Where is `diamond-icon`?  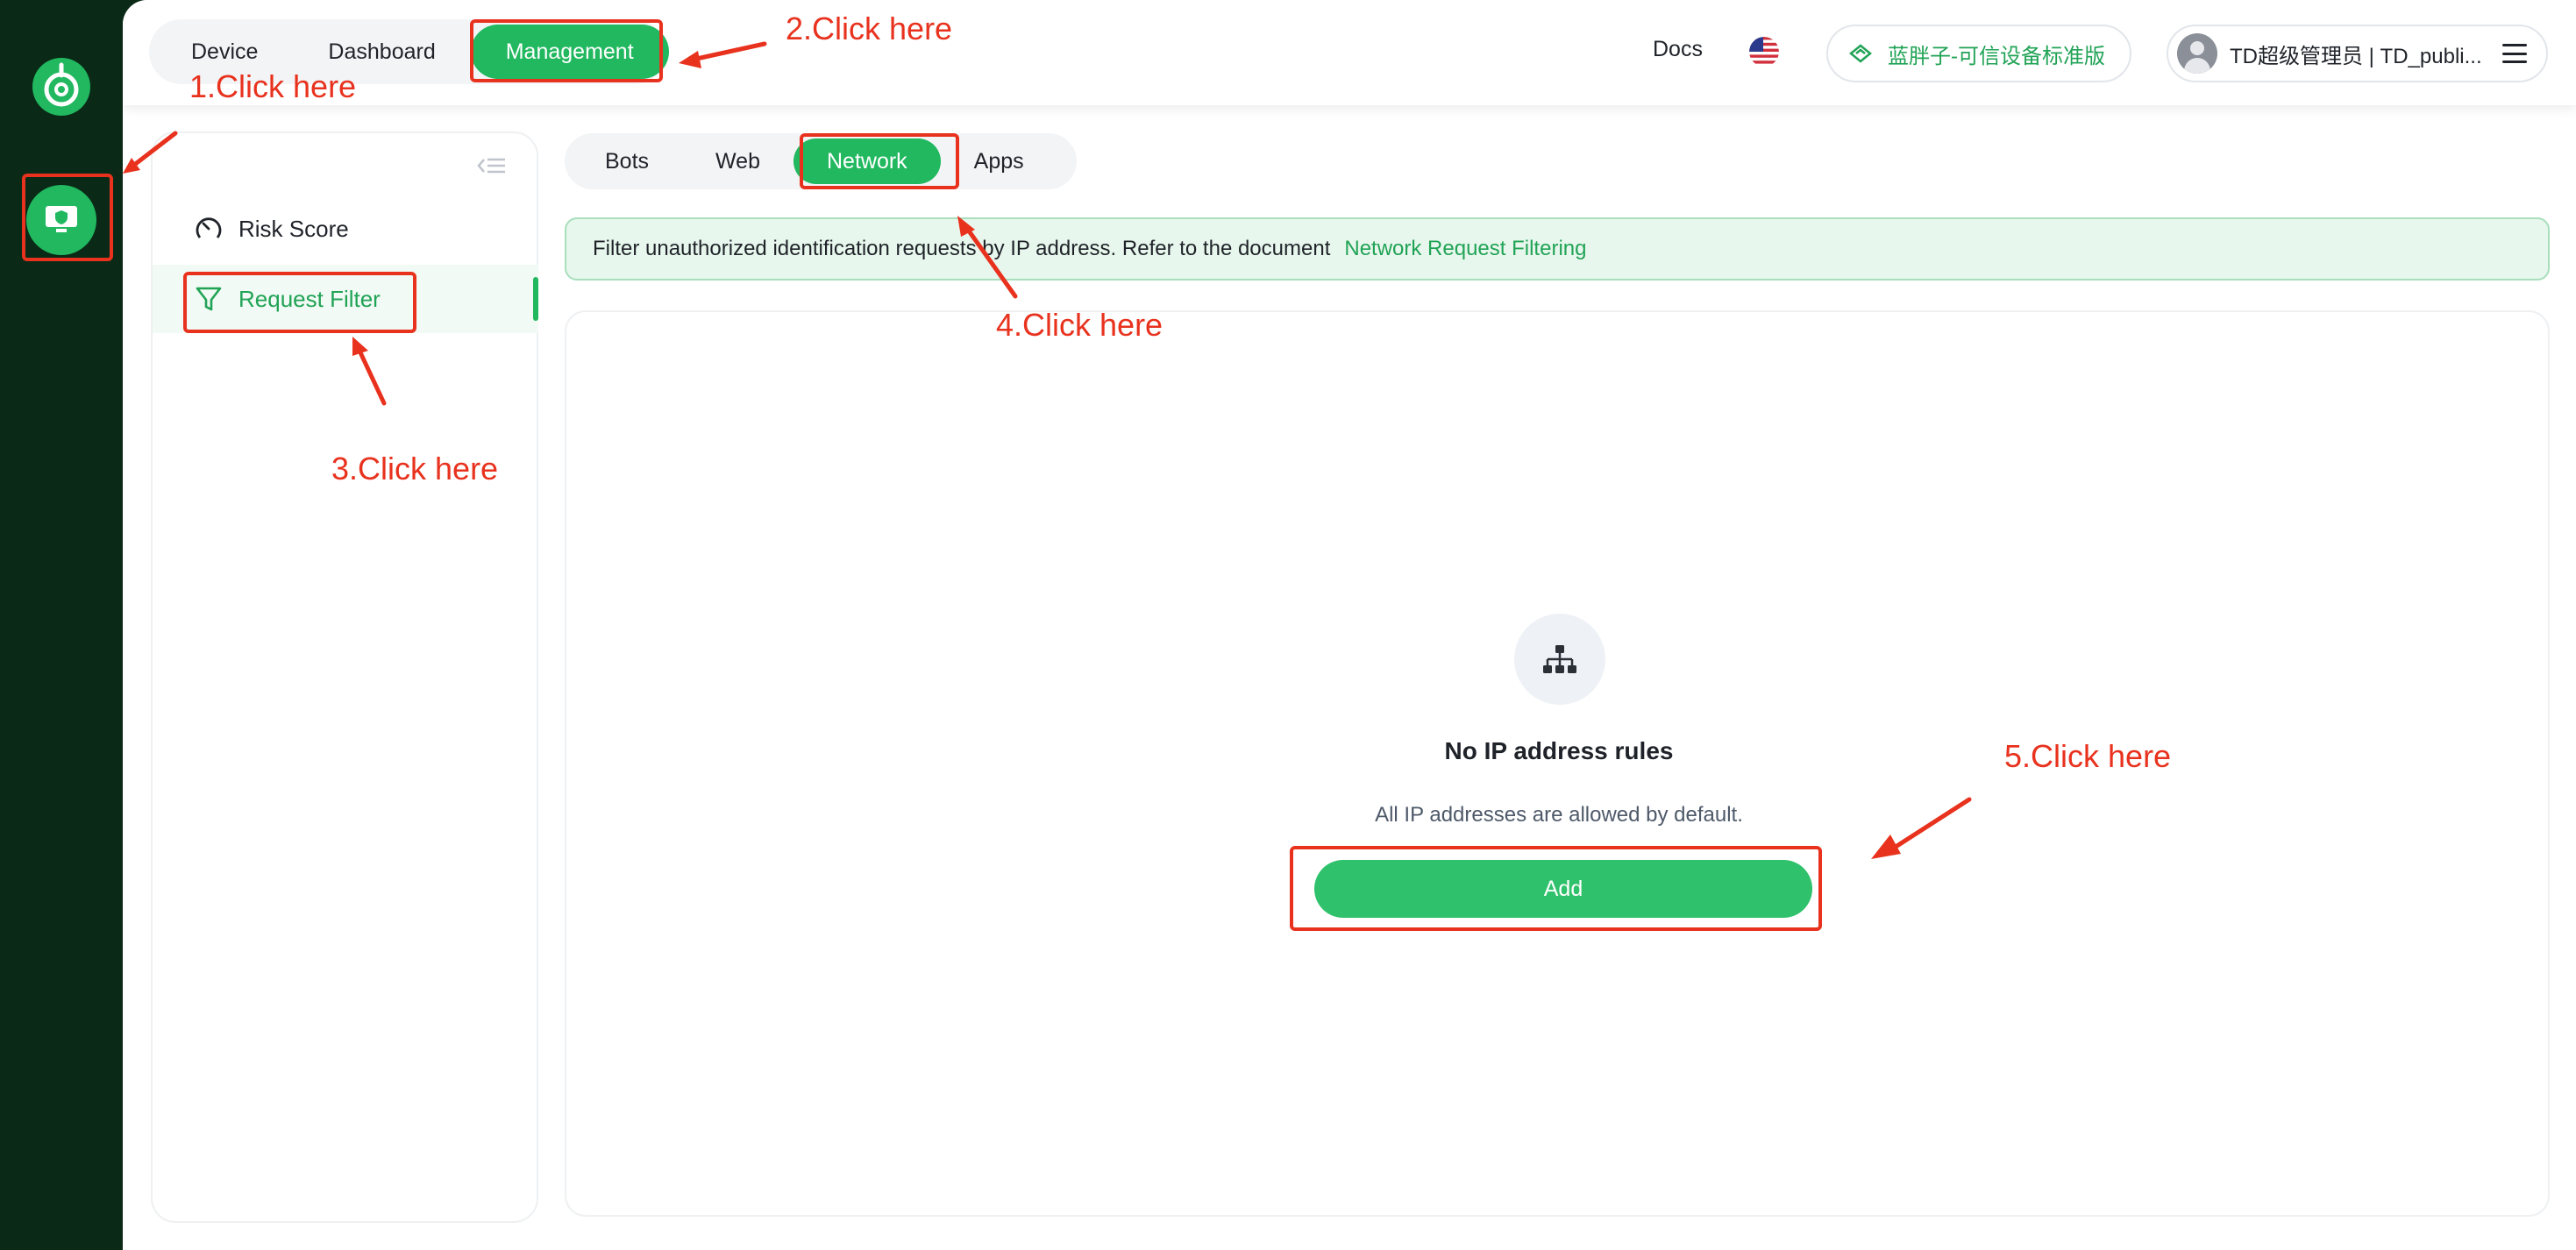
diamond-icon is located at coordinates (1860, 53).